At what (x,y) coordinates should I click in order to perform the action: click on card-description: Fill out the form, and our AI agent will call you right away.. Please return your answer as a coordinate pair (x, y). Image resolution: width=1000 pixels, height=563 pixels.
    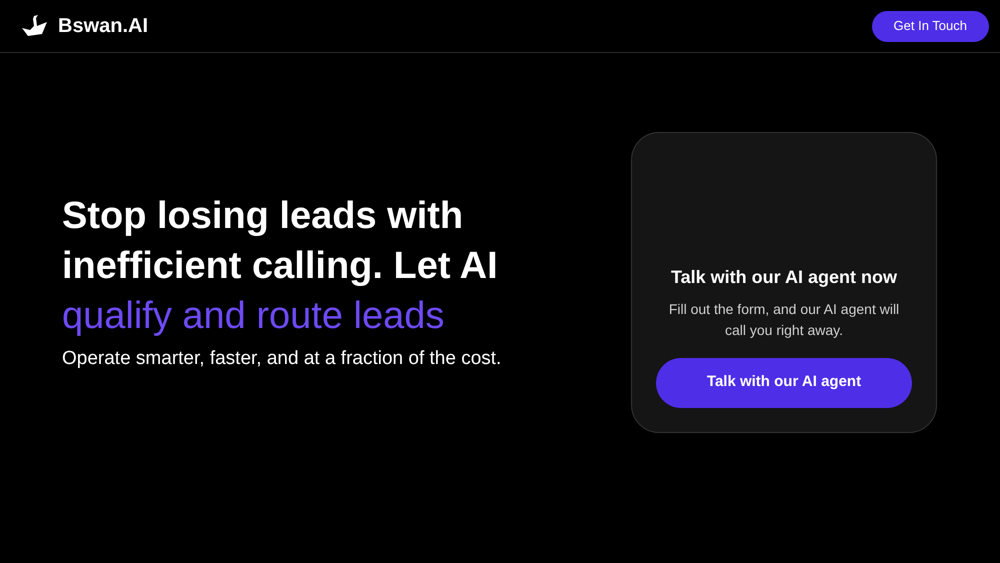
    Looking at the image, I should click on (784, 320).